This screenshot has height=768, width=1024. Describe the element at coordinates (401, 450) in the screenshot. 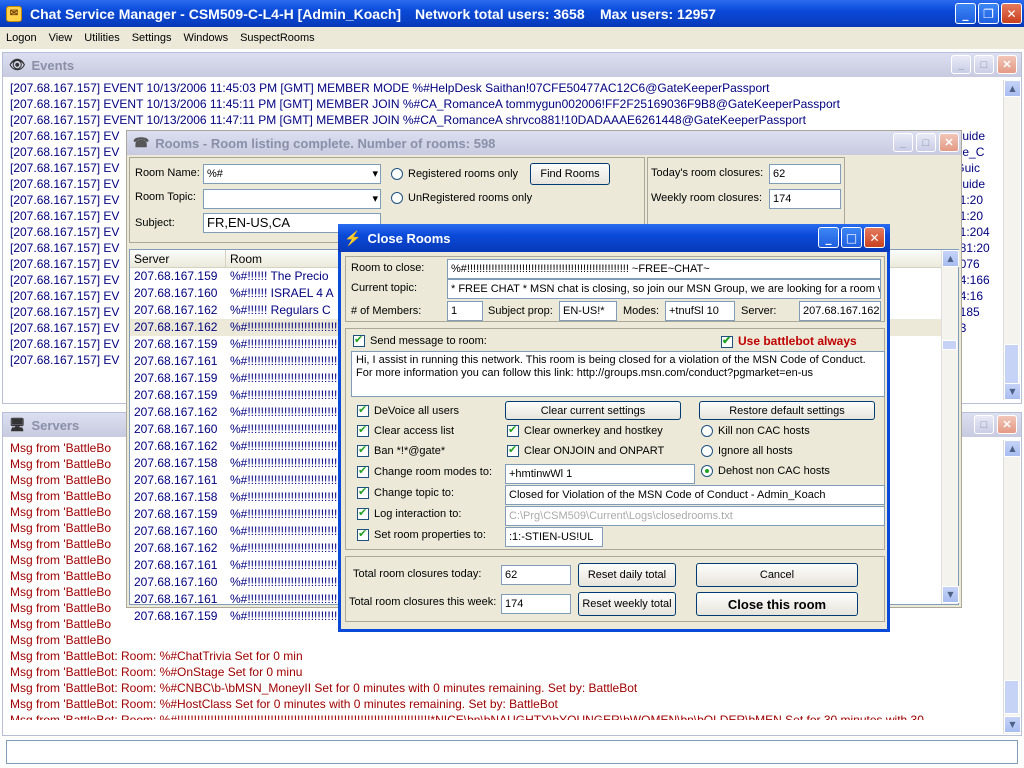

I see `ban-checkbox: Ban *!*@gate*` at that location.